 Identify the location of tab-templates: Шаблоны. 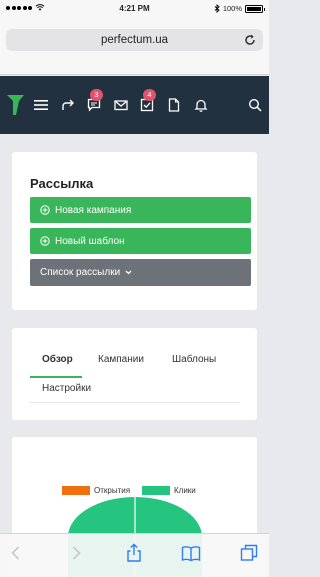
(194, 359).